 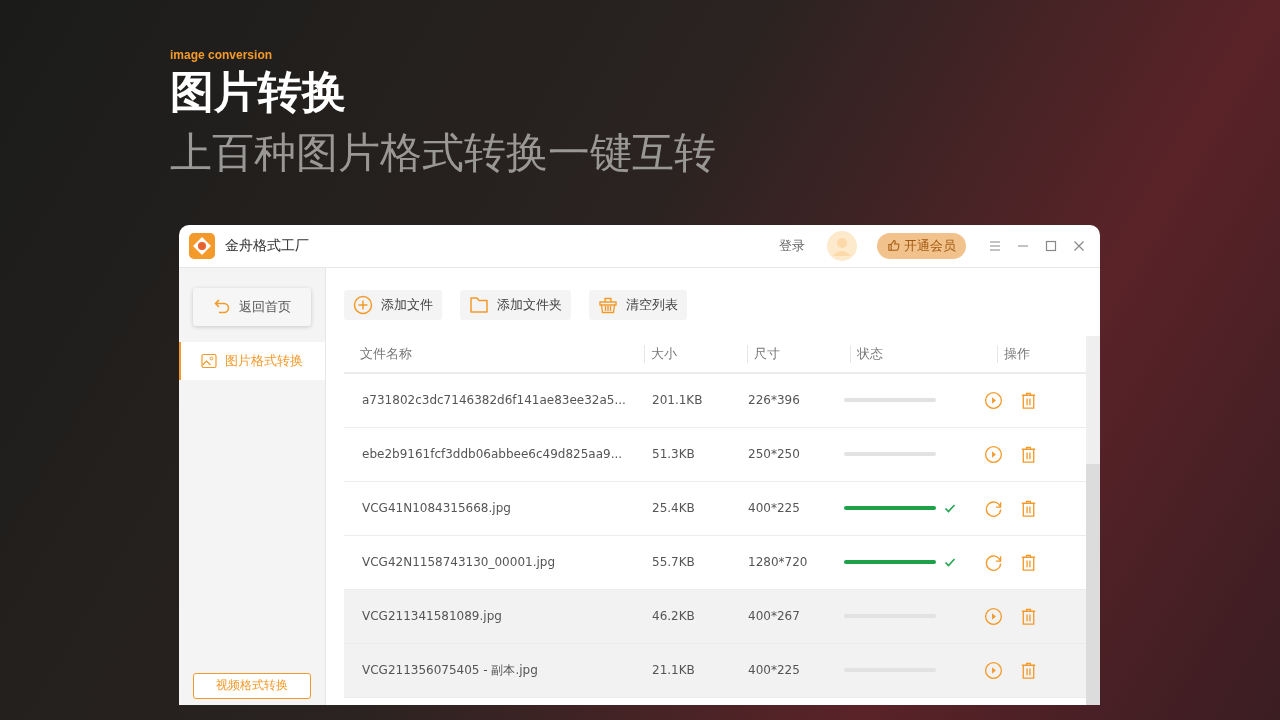 I want to click on file-name: VCG211341581089.jpg, so click(x=432, y=616).